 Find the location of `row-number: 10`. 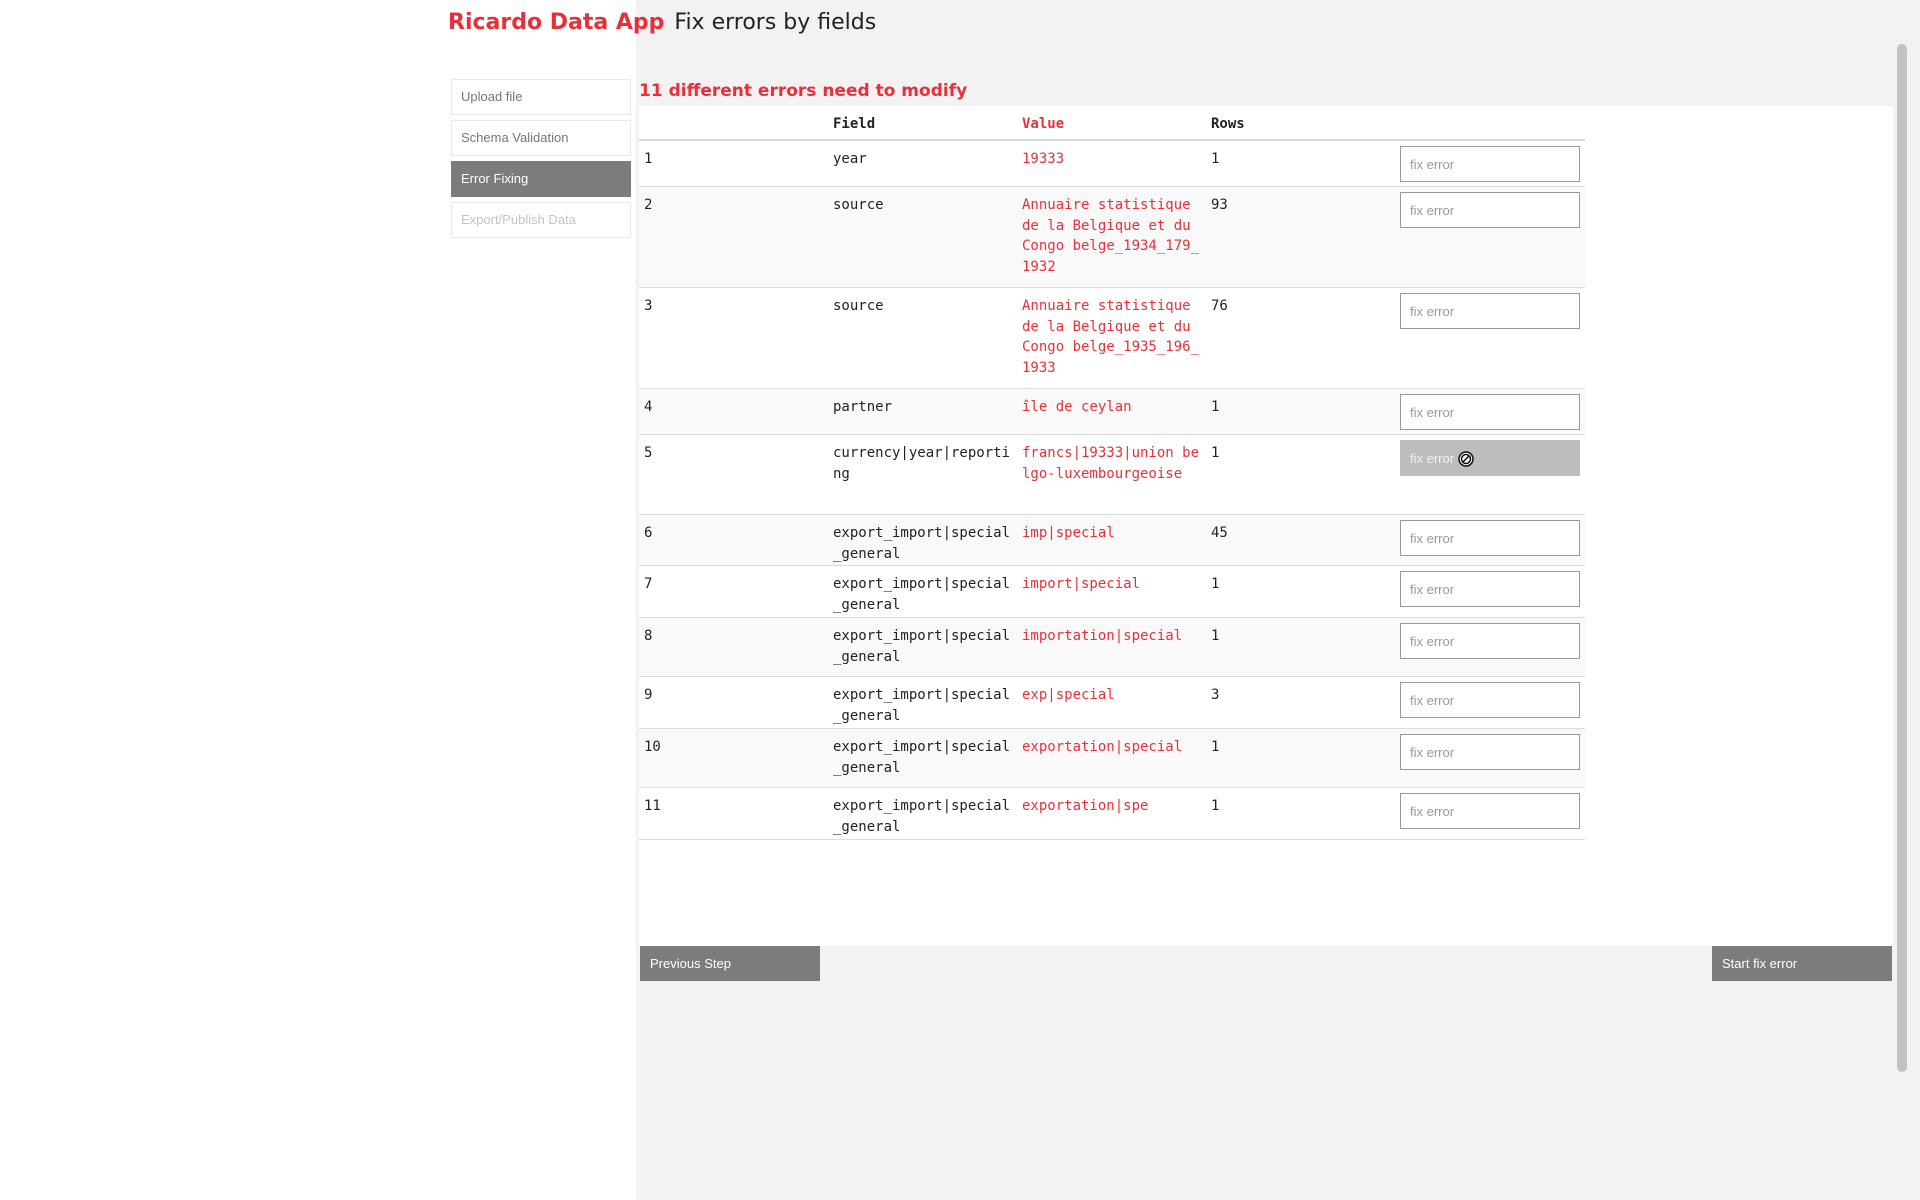

row-number: 10 is located at coordinates (652, 747).